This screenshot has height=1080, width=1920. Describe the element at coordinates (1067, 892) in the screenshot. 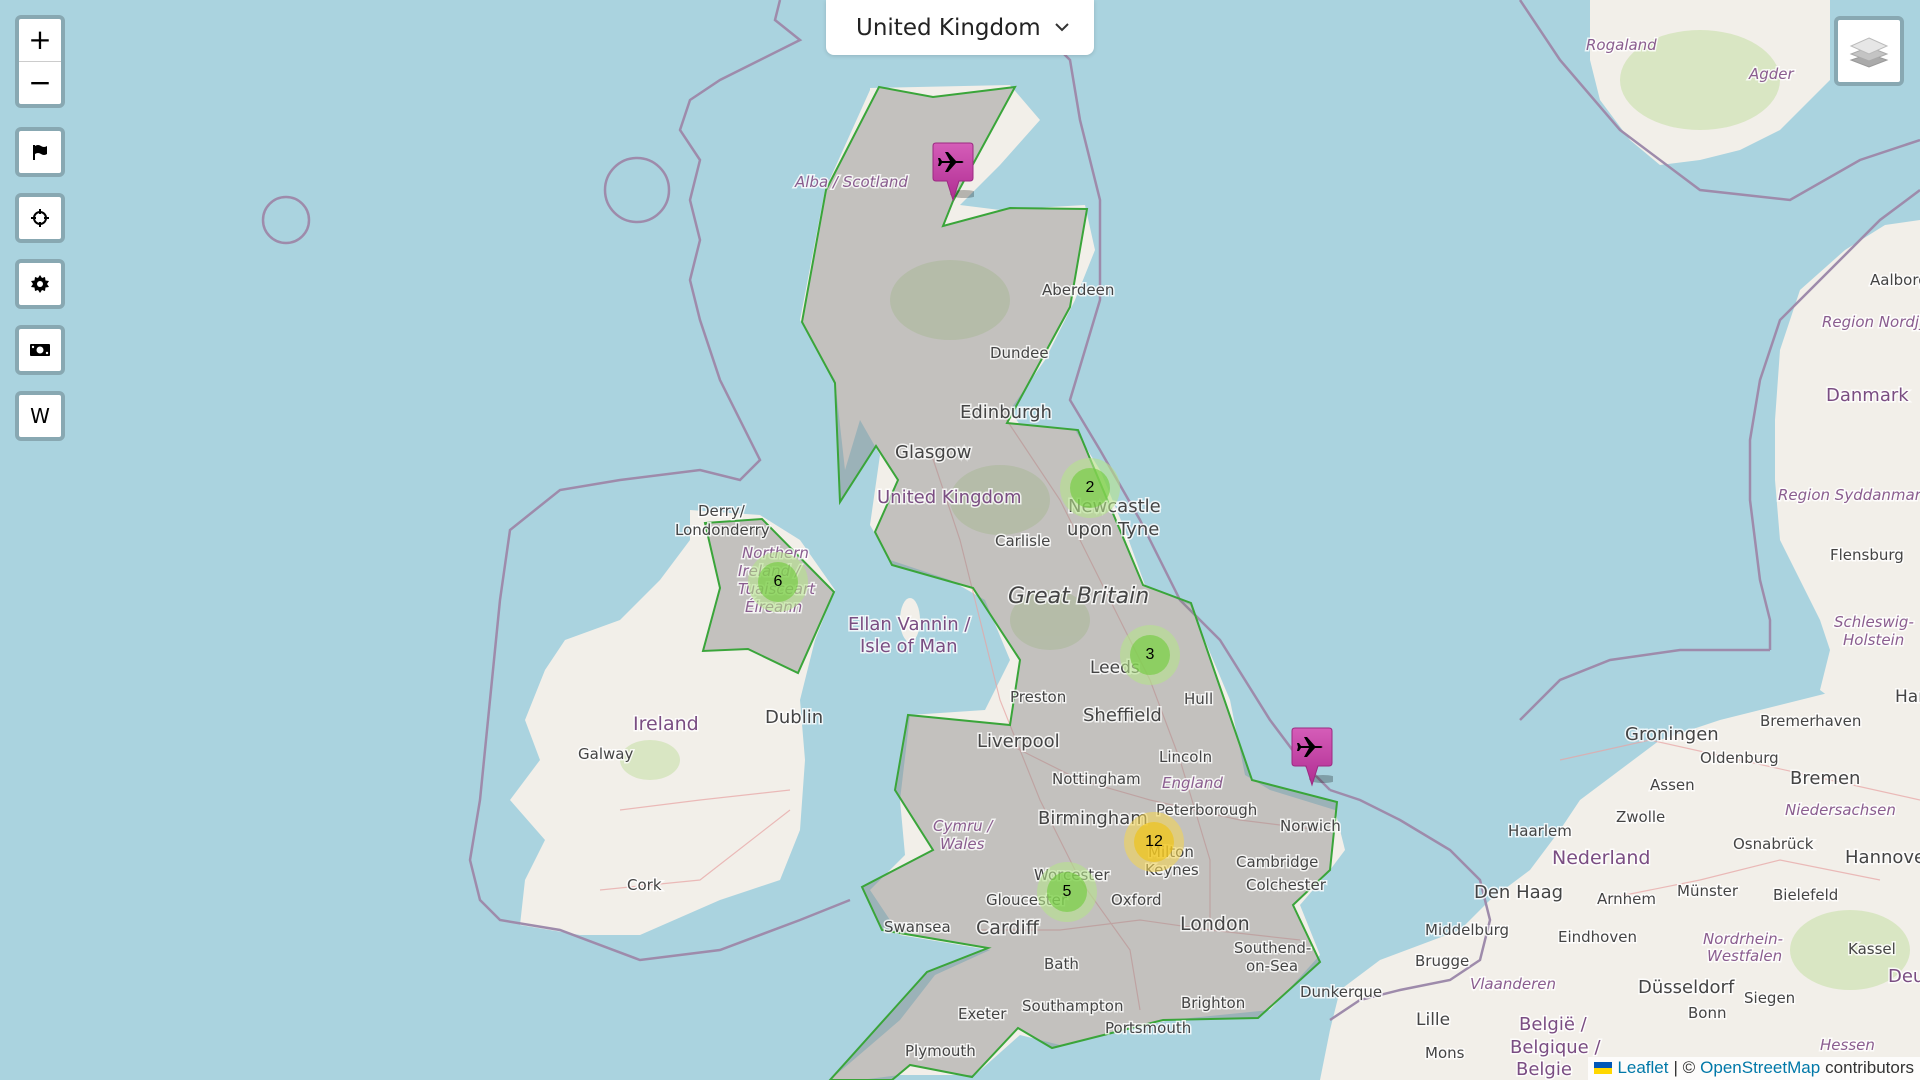

I see `marker-cluster: 5` at that location.